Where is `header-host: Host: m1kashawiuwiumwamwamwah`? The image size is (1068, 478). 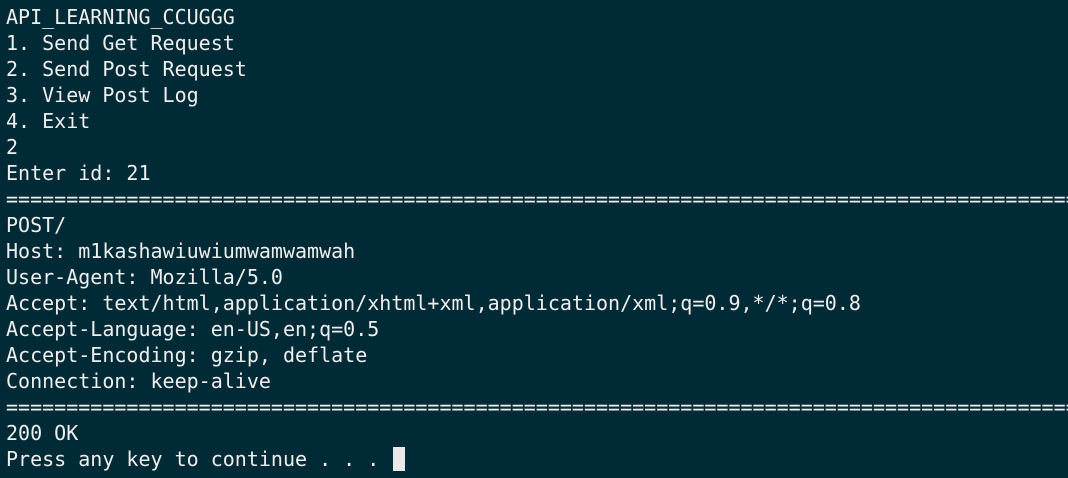
header-host: Host: m1kashawiuwiumwamwamwah is located at coordinates (181, 251).